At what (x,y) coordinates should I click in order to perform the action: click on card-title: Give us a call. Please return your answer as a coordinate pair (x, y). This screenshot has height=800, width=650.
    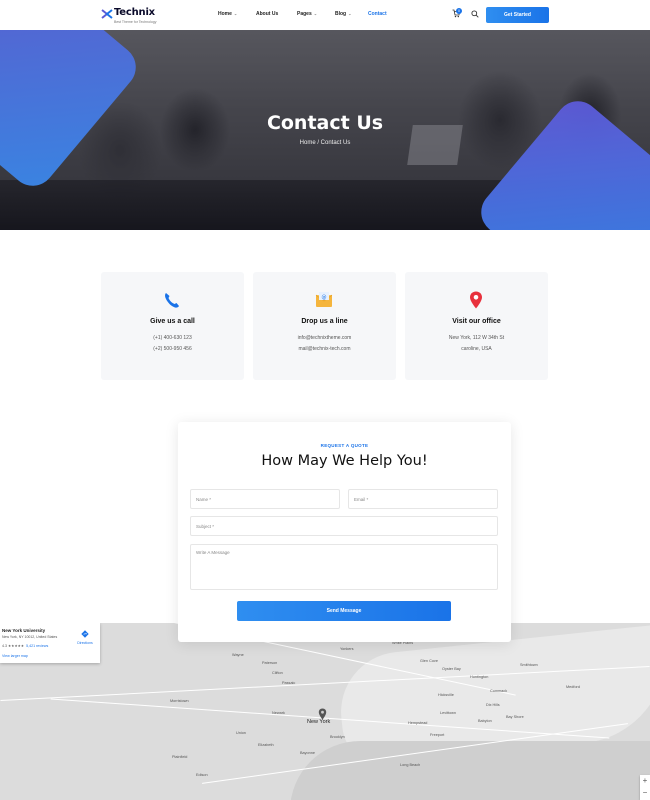
    Looking at the image, I should click on (172, 321).